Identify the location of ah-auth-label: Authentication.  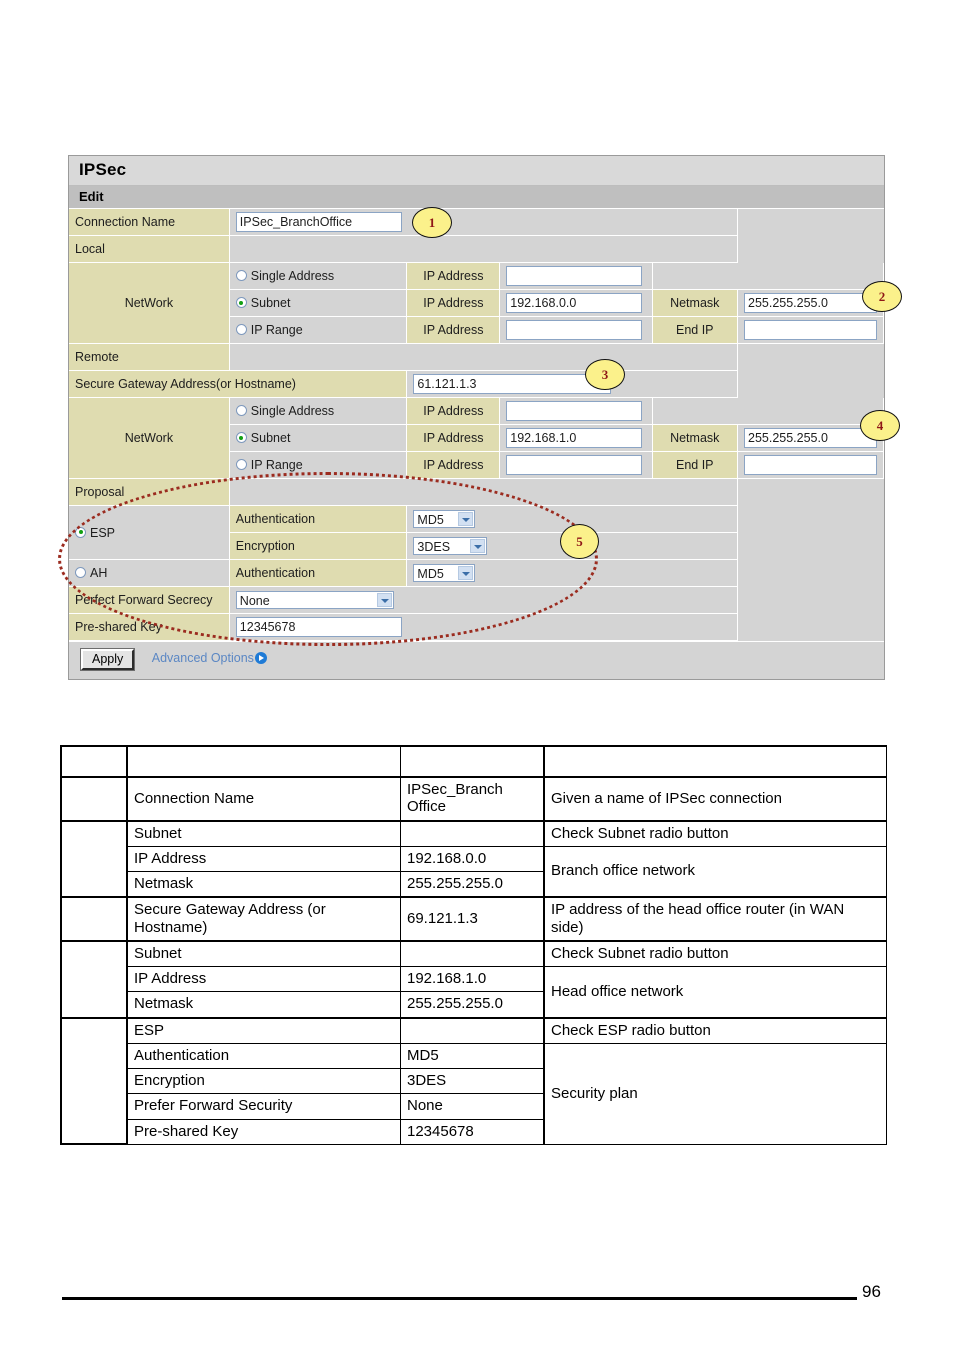
(318, 573).